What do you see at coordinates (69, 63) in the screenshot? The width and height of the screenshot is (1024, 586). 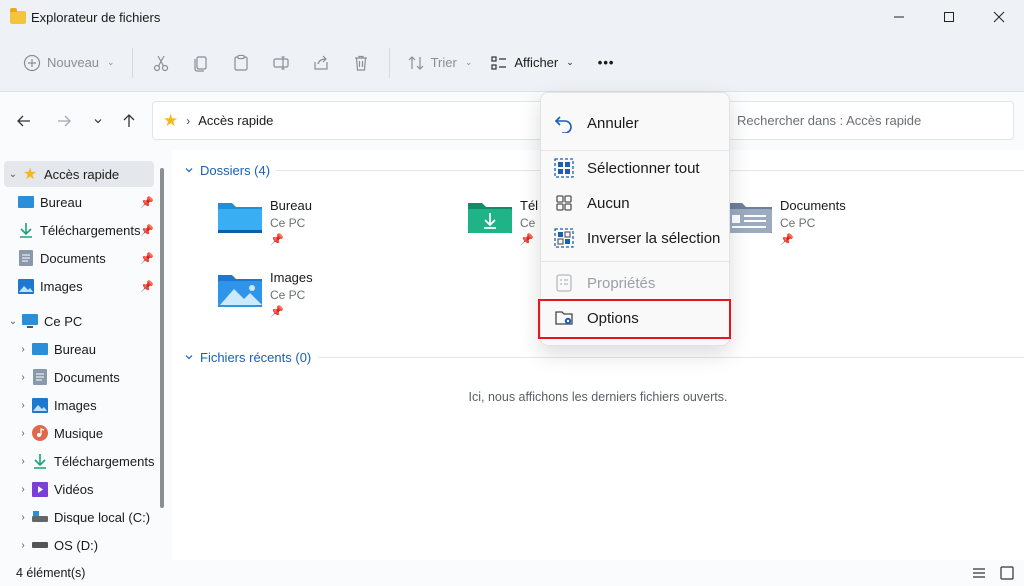 I see `new-button: Nouveau ⌄` at bounding box center [69, 63].